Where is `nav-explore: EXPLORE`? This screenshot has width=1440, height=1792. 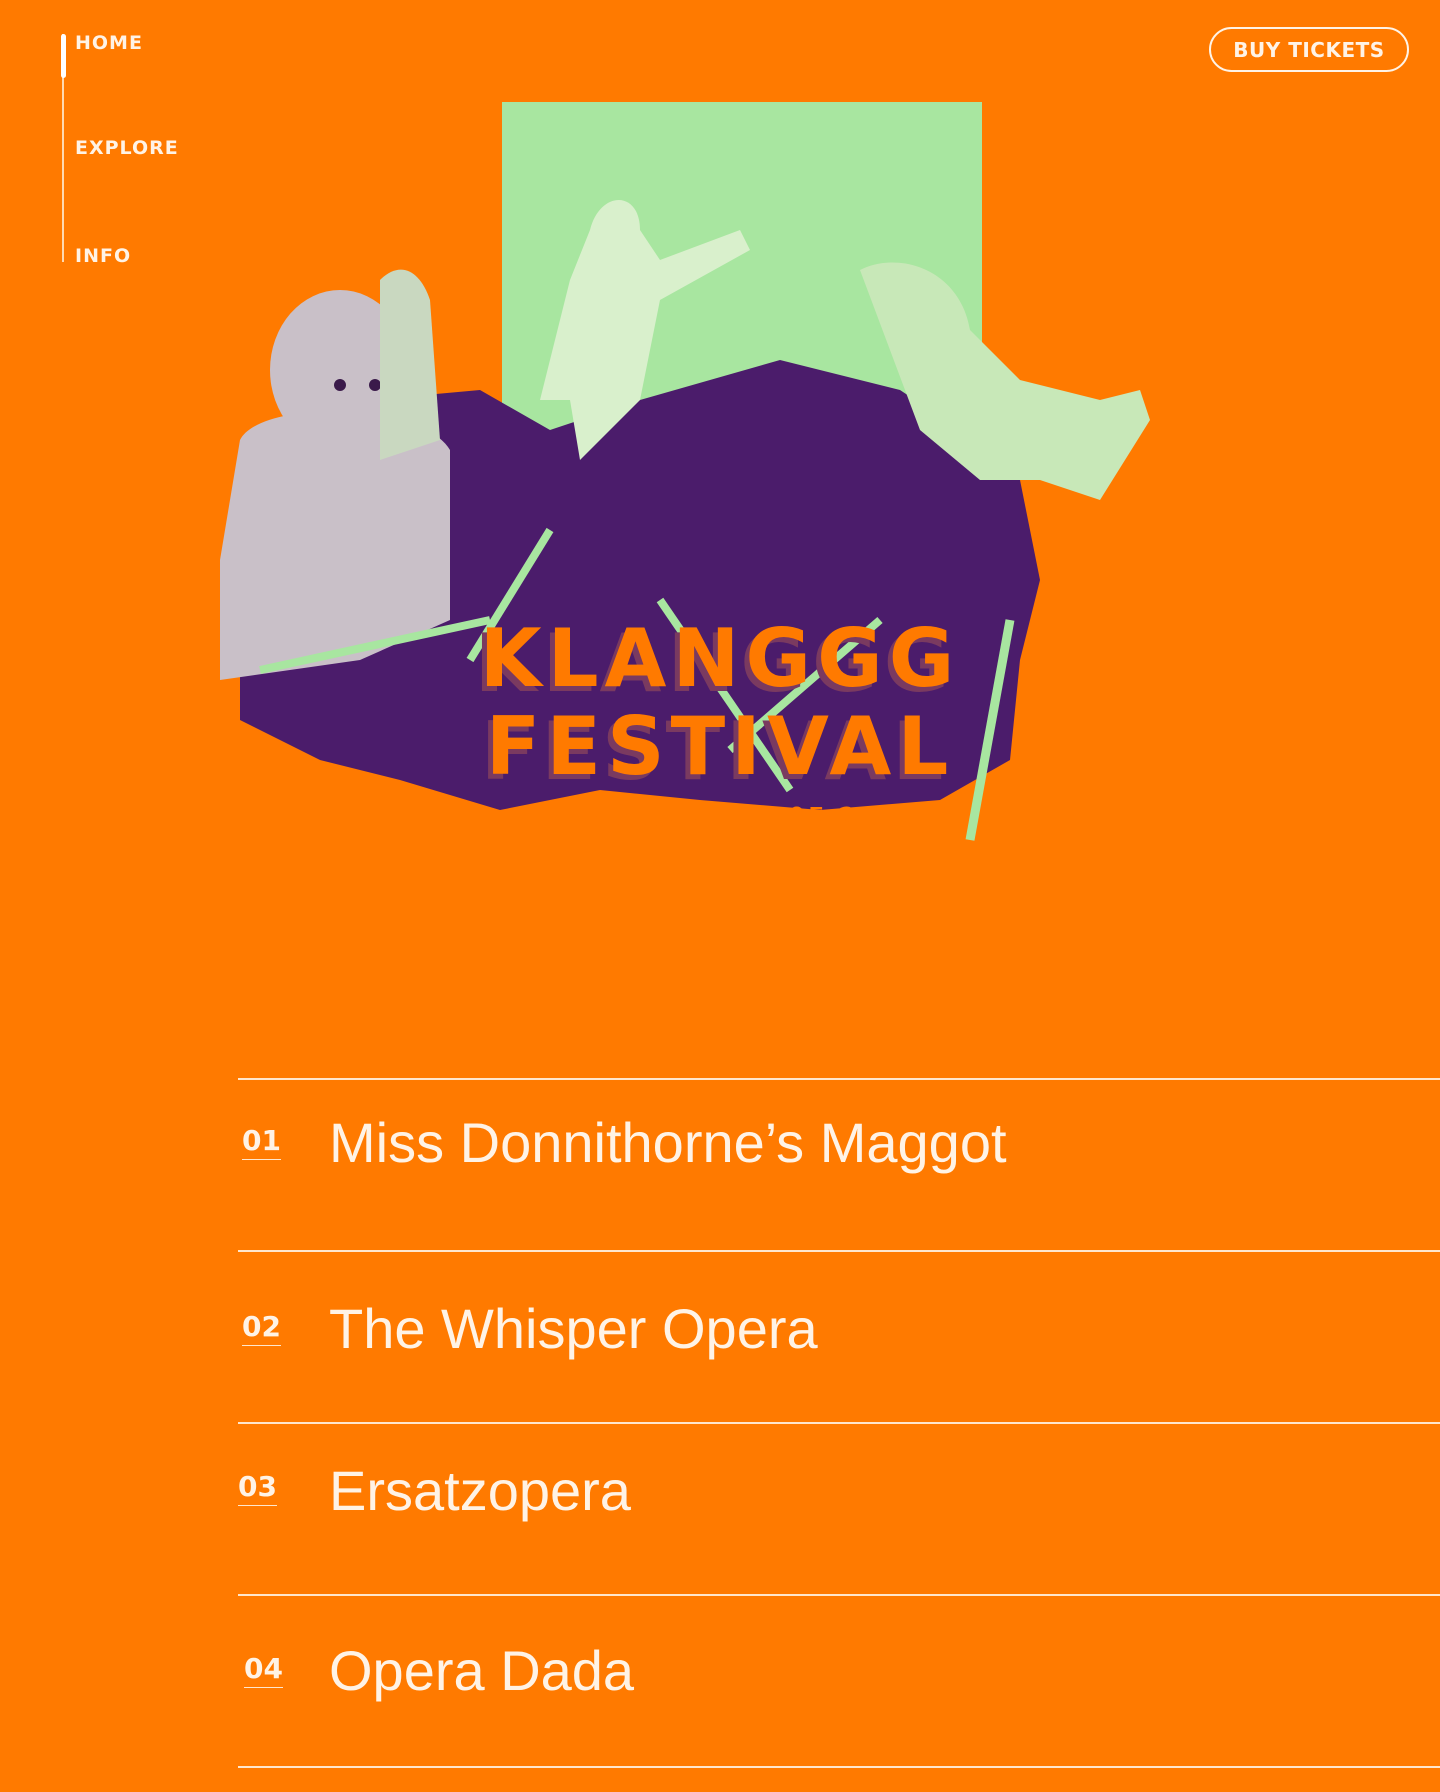 nav-explore: EXPLORE is located at coordinates (127, 148).